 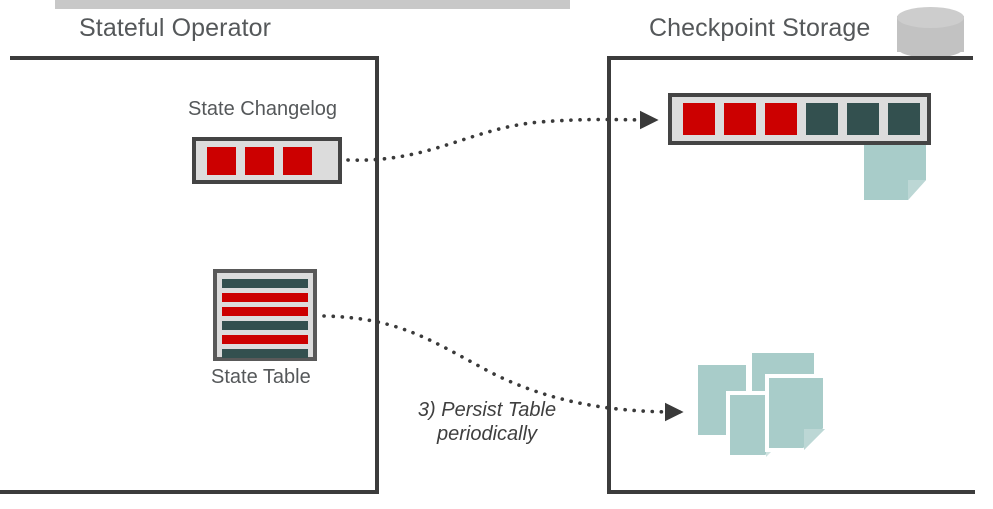 What do you see at coordinates (930, 33) in the screenshot?
I see `database-cylinder-icon` at bounding box center [930, 33].